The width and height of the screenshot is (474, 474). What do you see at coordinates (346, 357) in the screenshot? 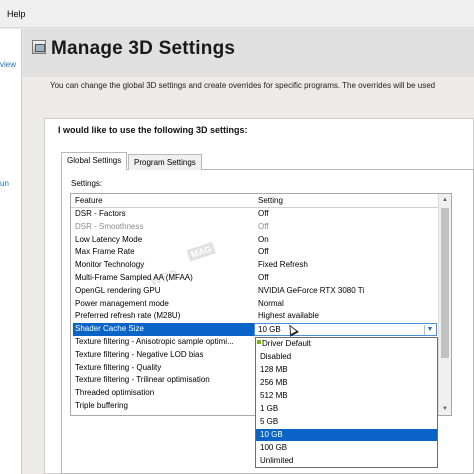
I see `dropdown-option: Disabled` at bounding box center [346, 357].